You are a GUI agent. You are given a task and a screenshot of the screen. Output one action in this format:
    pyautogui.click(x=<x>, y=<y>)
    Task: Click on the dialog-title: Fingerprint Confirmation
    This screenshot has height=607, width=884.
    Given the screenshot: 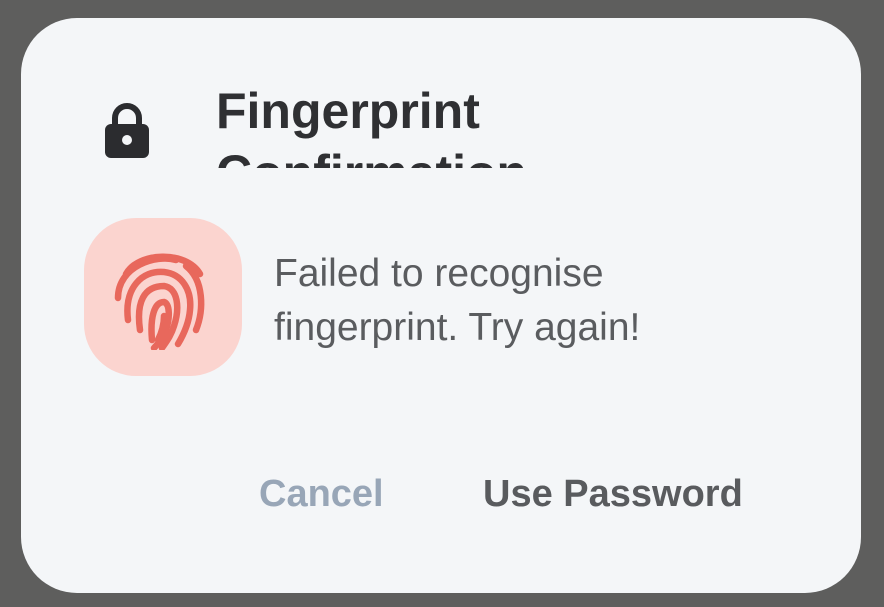 What is the action you would take?
    pyautogui.click(x=371, y=125)
    